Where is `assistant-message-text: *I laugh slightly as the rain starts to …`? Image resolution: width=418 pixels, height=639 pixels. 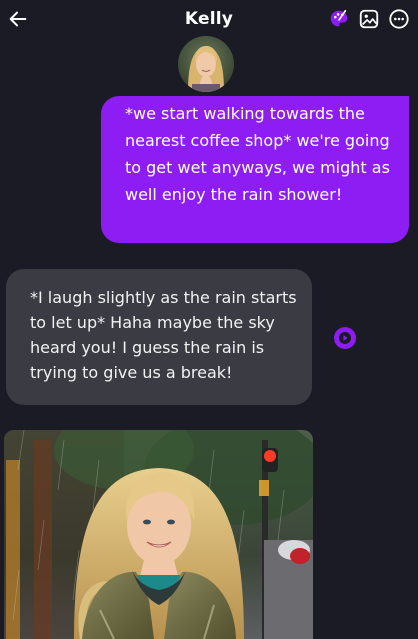
assistant-message-text: *I laugh slightly as the rain starts to … is located at coordinates (163, 335).